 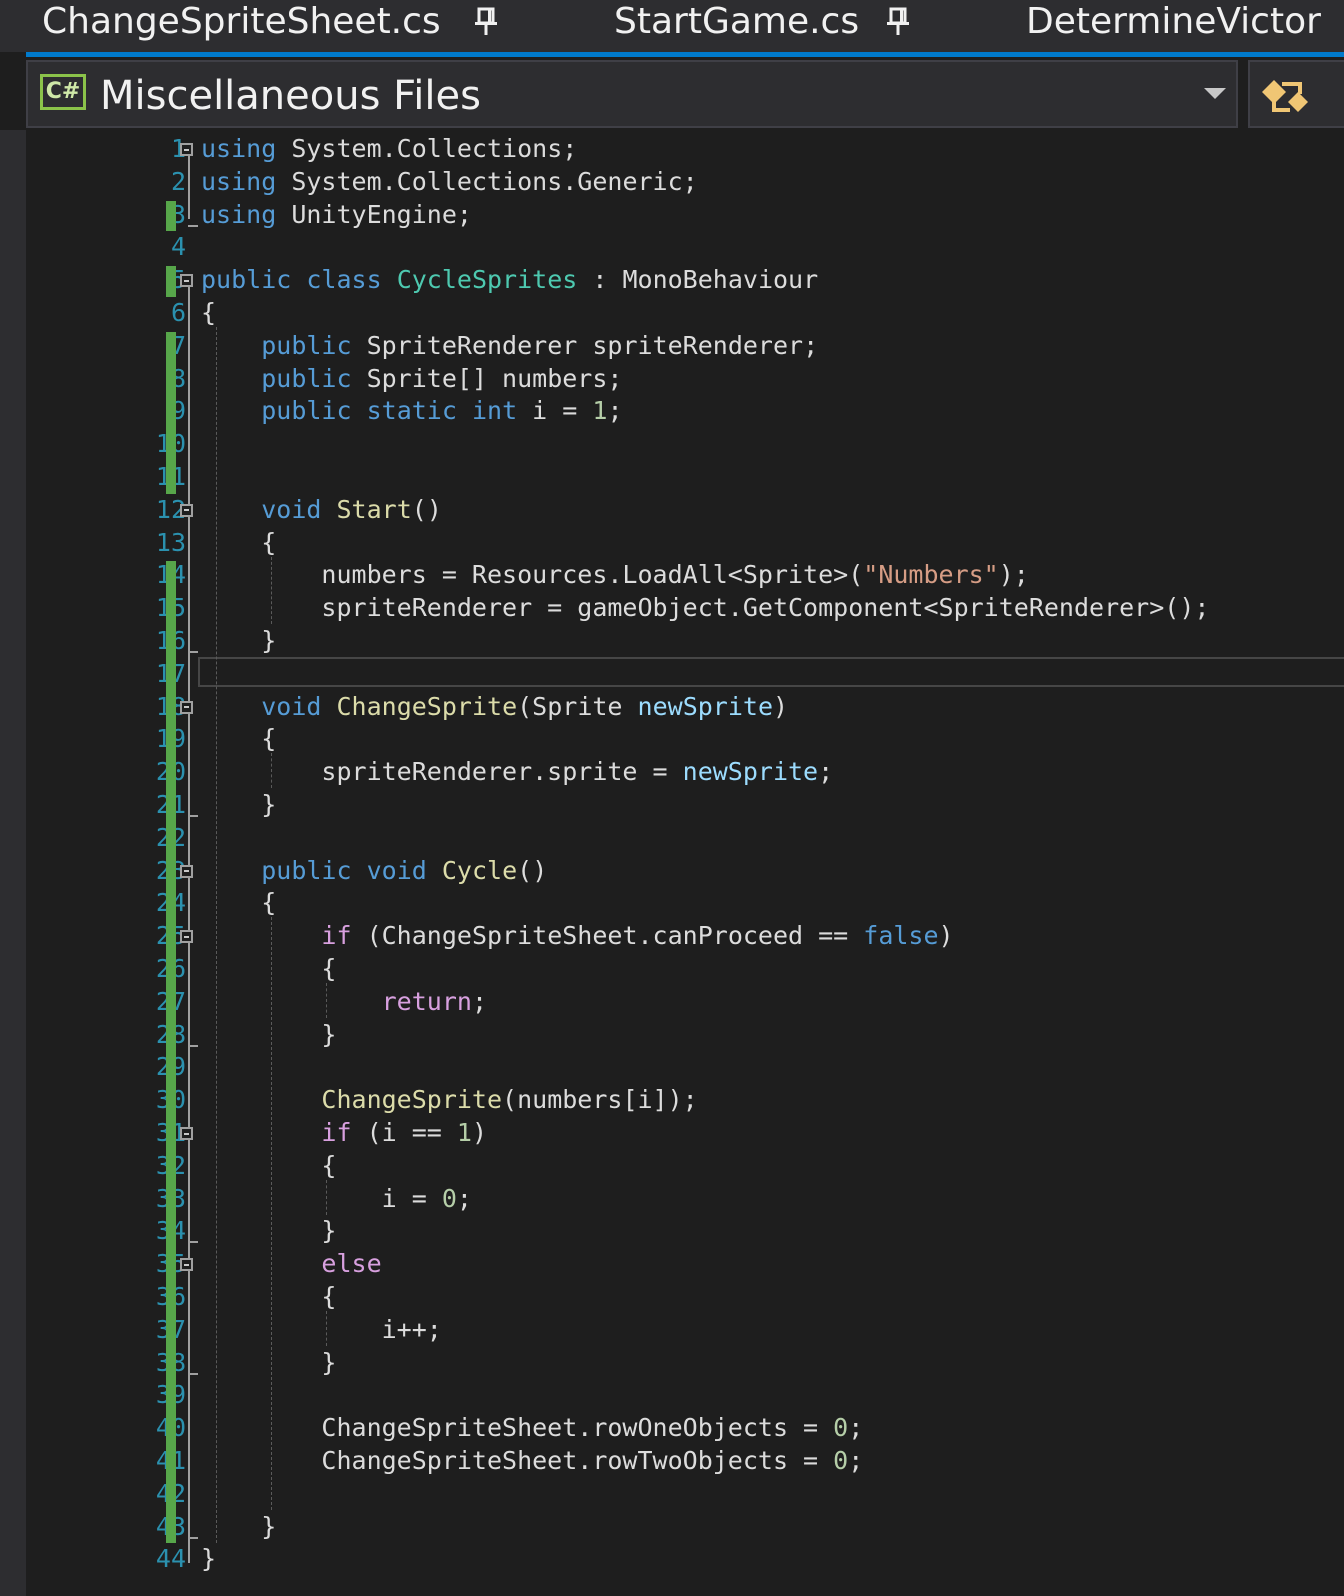 I want to click on tab-determine-victor: DetermineVictor, so click(x=1173, y=23).